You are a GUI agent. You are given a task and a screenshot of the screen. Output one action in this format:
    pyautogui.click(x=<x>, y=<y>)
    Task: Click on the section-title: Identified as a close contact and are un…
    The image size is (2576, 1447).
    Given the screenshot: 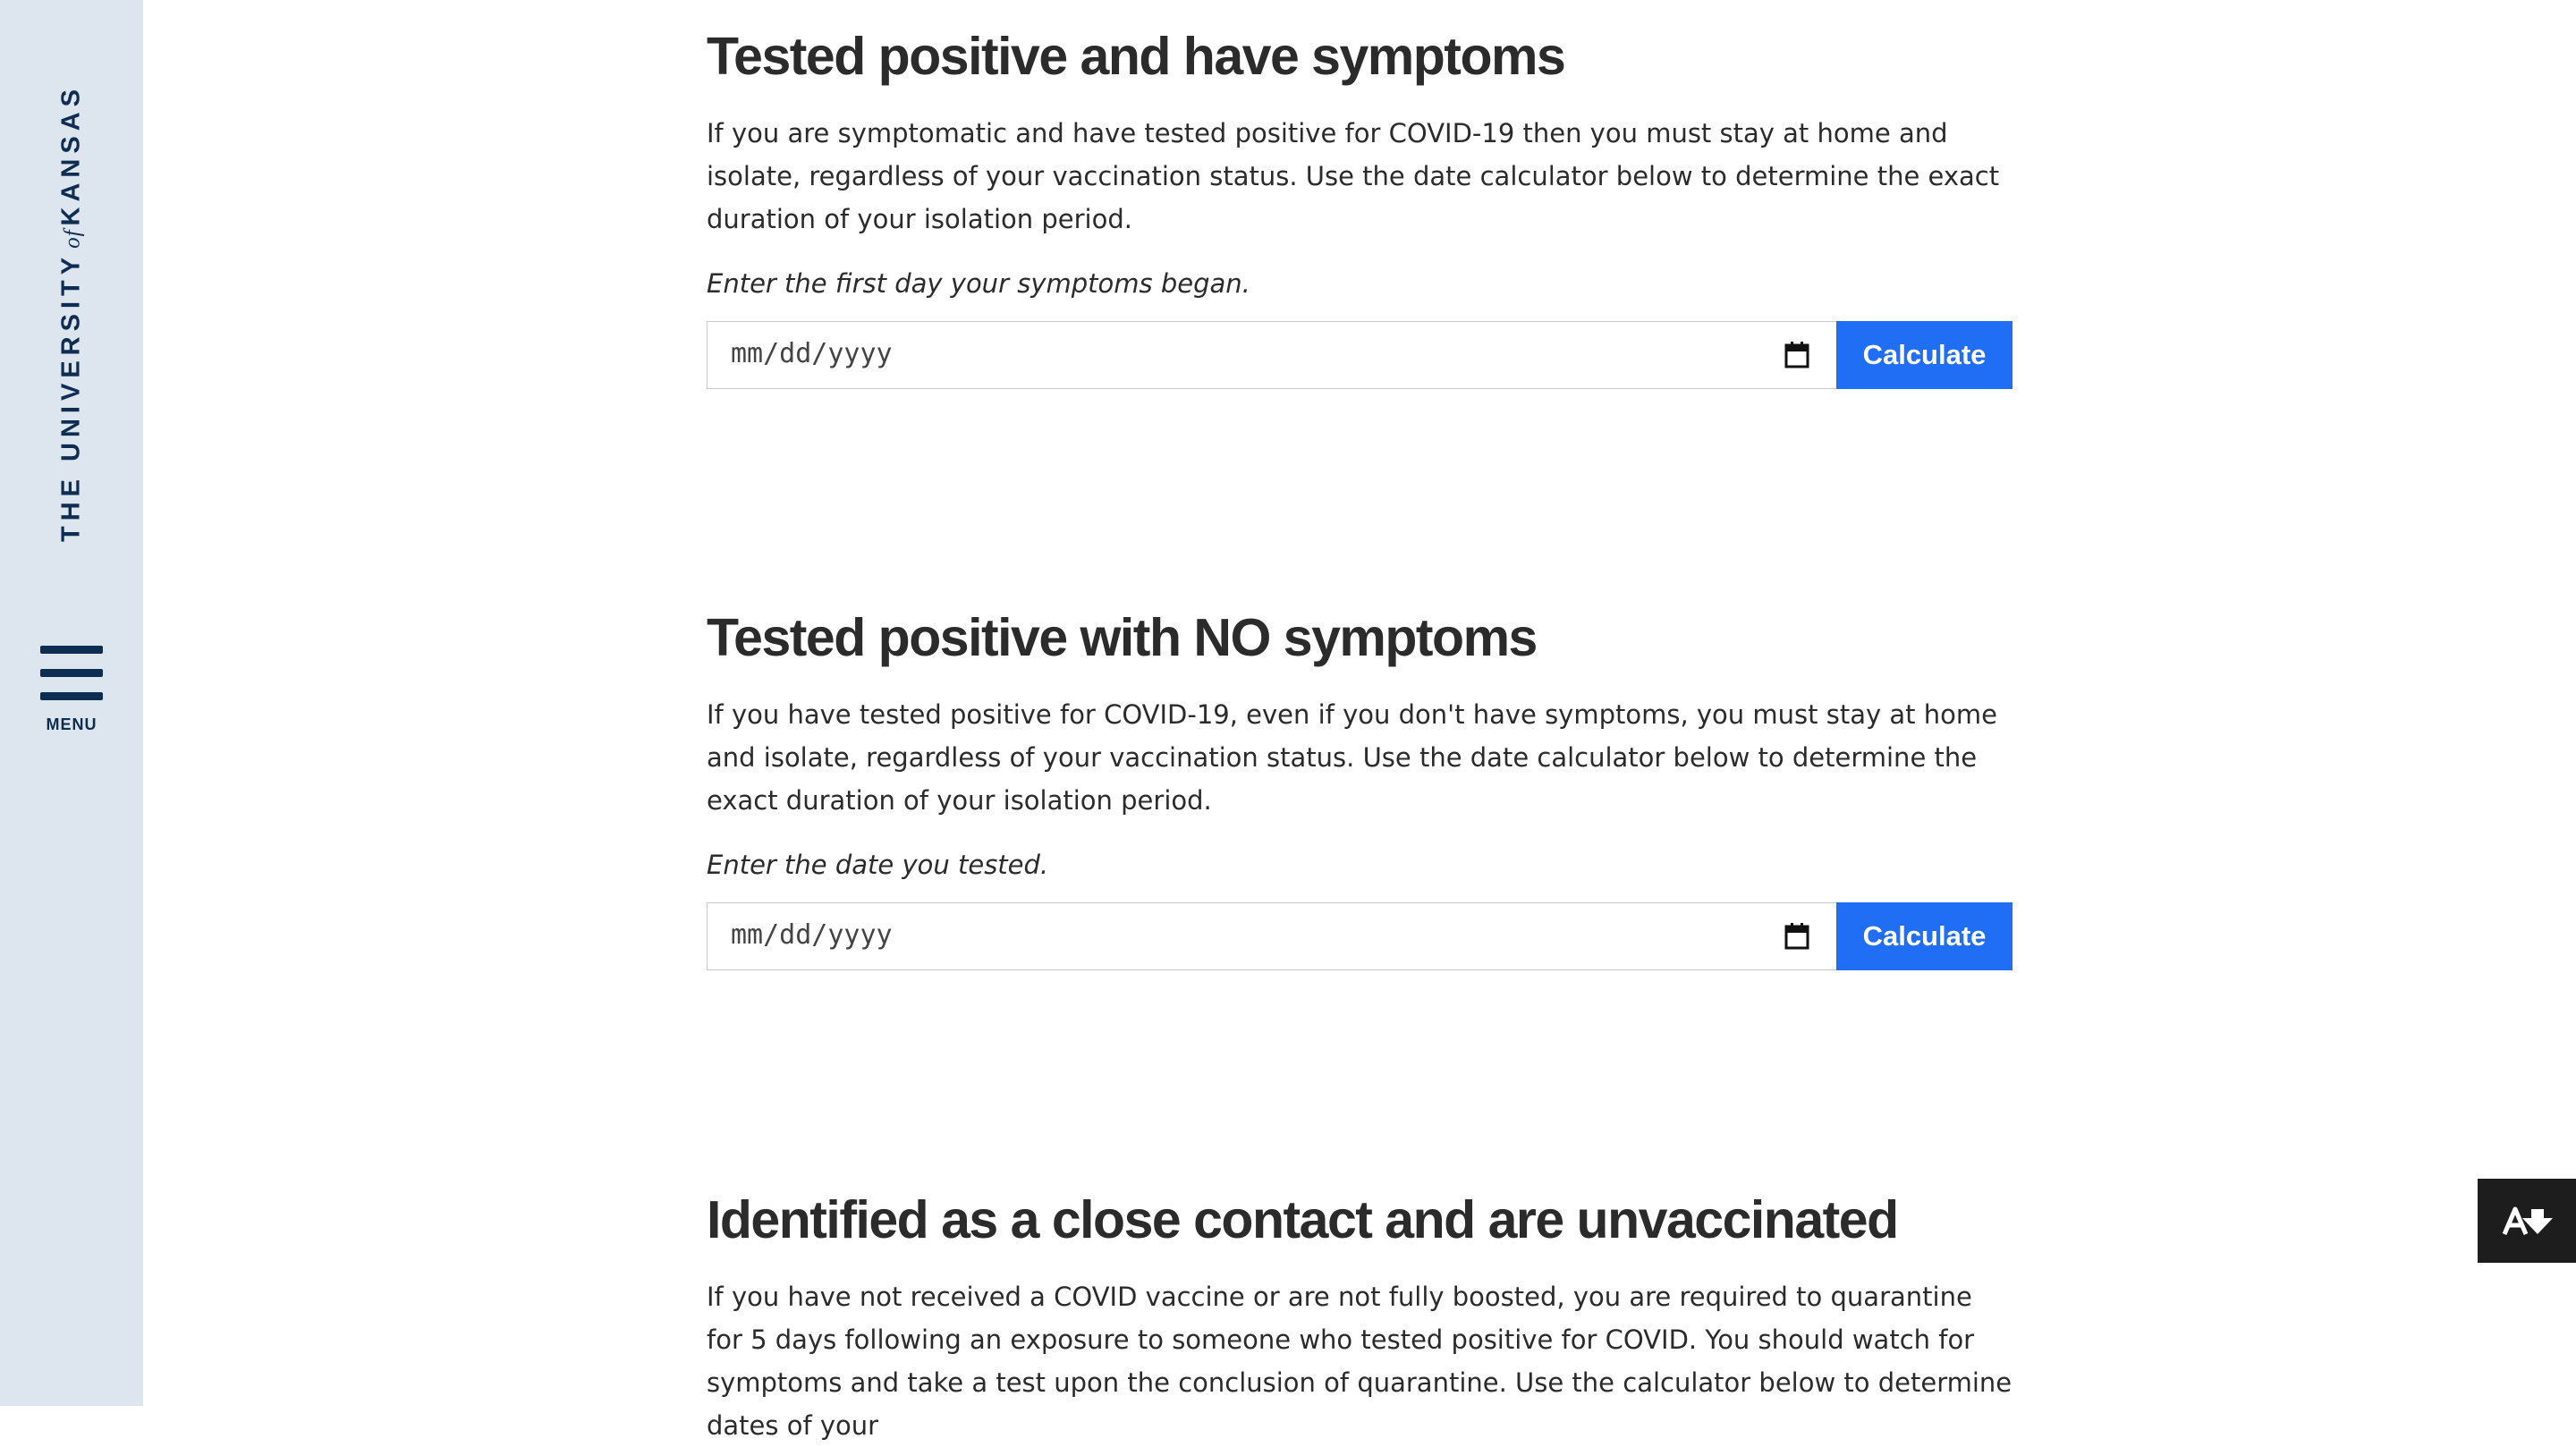 What is the action you would take?
    pyautogui.click(x=1303, y=1219)
    